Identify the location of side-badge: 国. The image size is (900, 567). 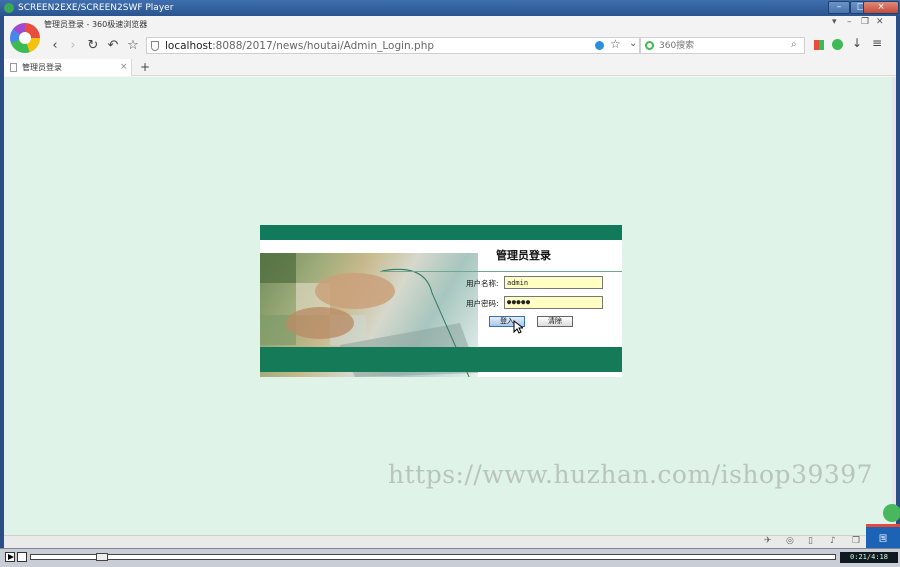
(883, 536).